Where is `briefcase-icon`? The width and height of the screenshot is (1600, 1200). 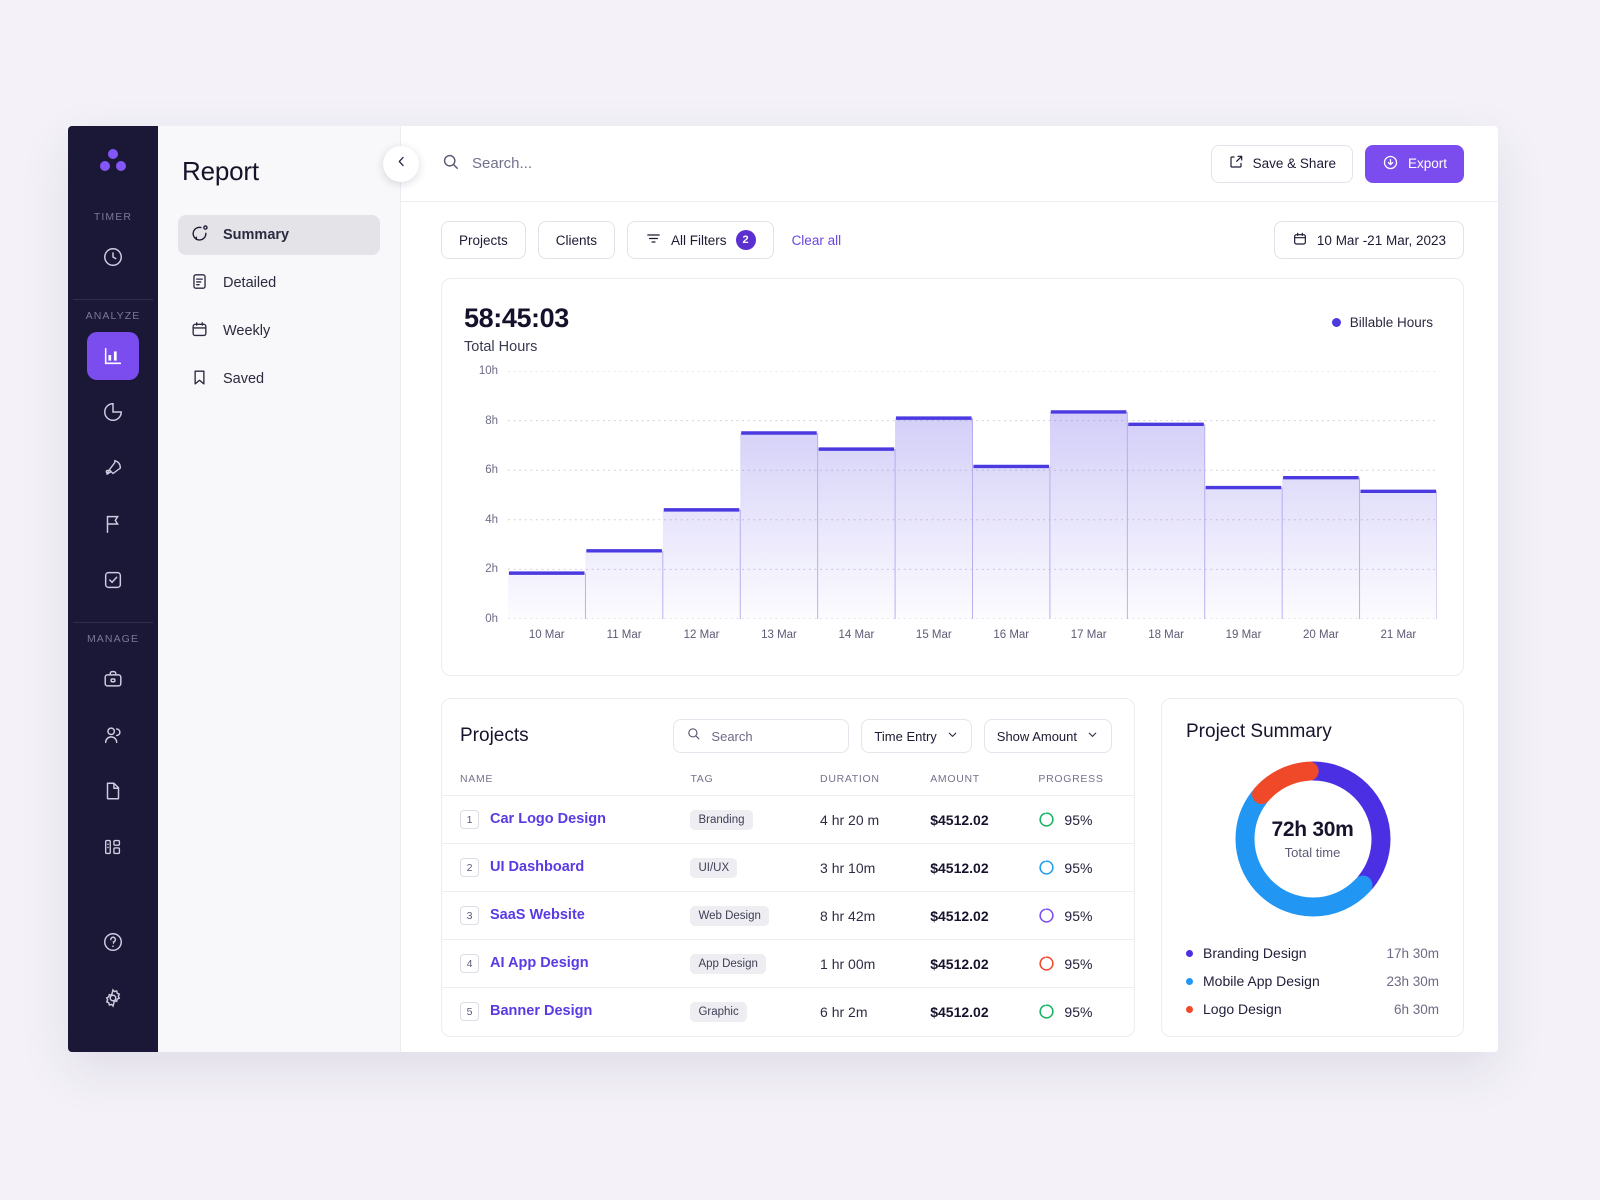
briefcase-icon is located at coordinates (113, 679).